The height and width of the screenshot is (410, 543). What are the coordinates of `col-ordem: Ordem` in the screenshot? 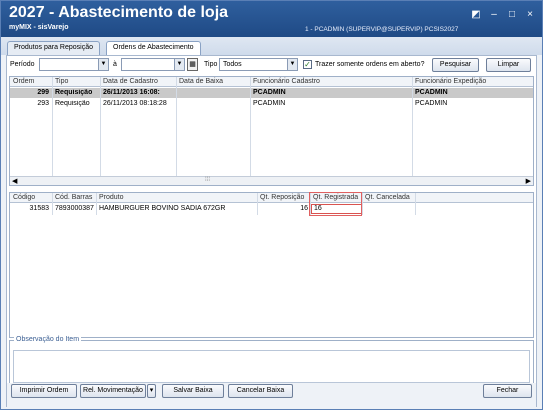 It's located at (23, 81).